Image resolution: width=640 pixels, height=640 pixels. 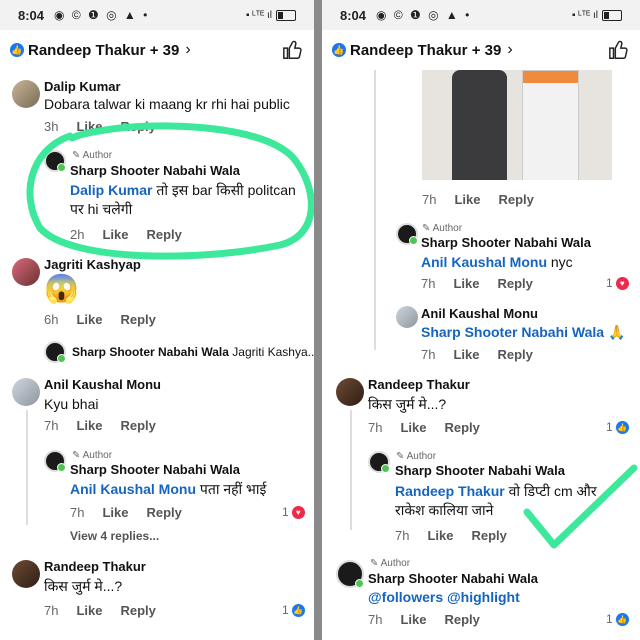 What do you see at coordinates (170, 191) in the screenshot?
I see `hand-drawn-circle-annotation` at bounding box center [170, 191].